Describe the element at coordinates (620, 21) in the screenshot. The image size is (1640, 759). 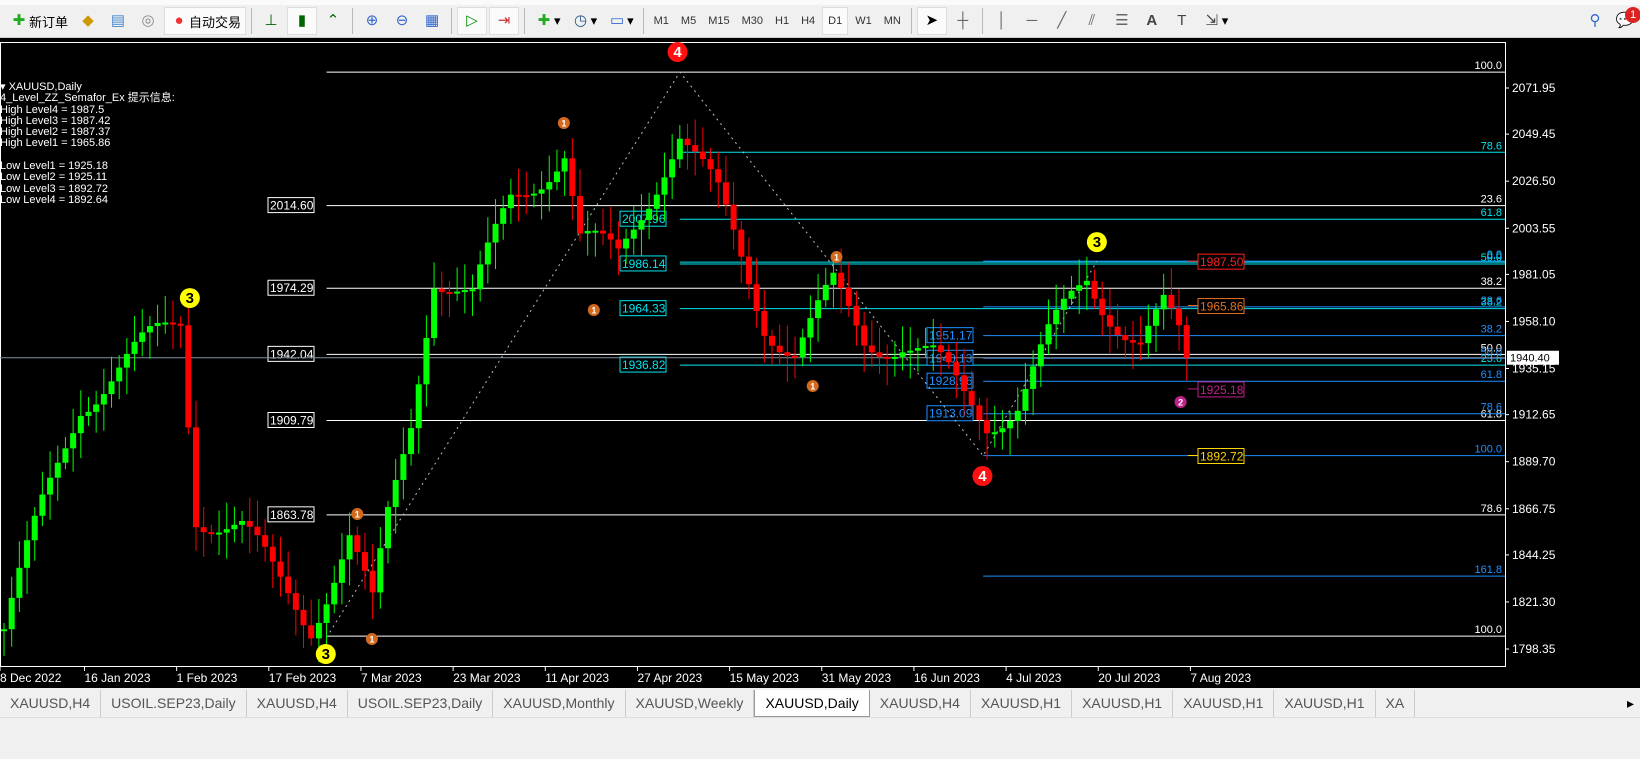
I see `templates-button: ▭ ▾` at that location.